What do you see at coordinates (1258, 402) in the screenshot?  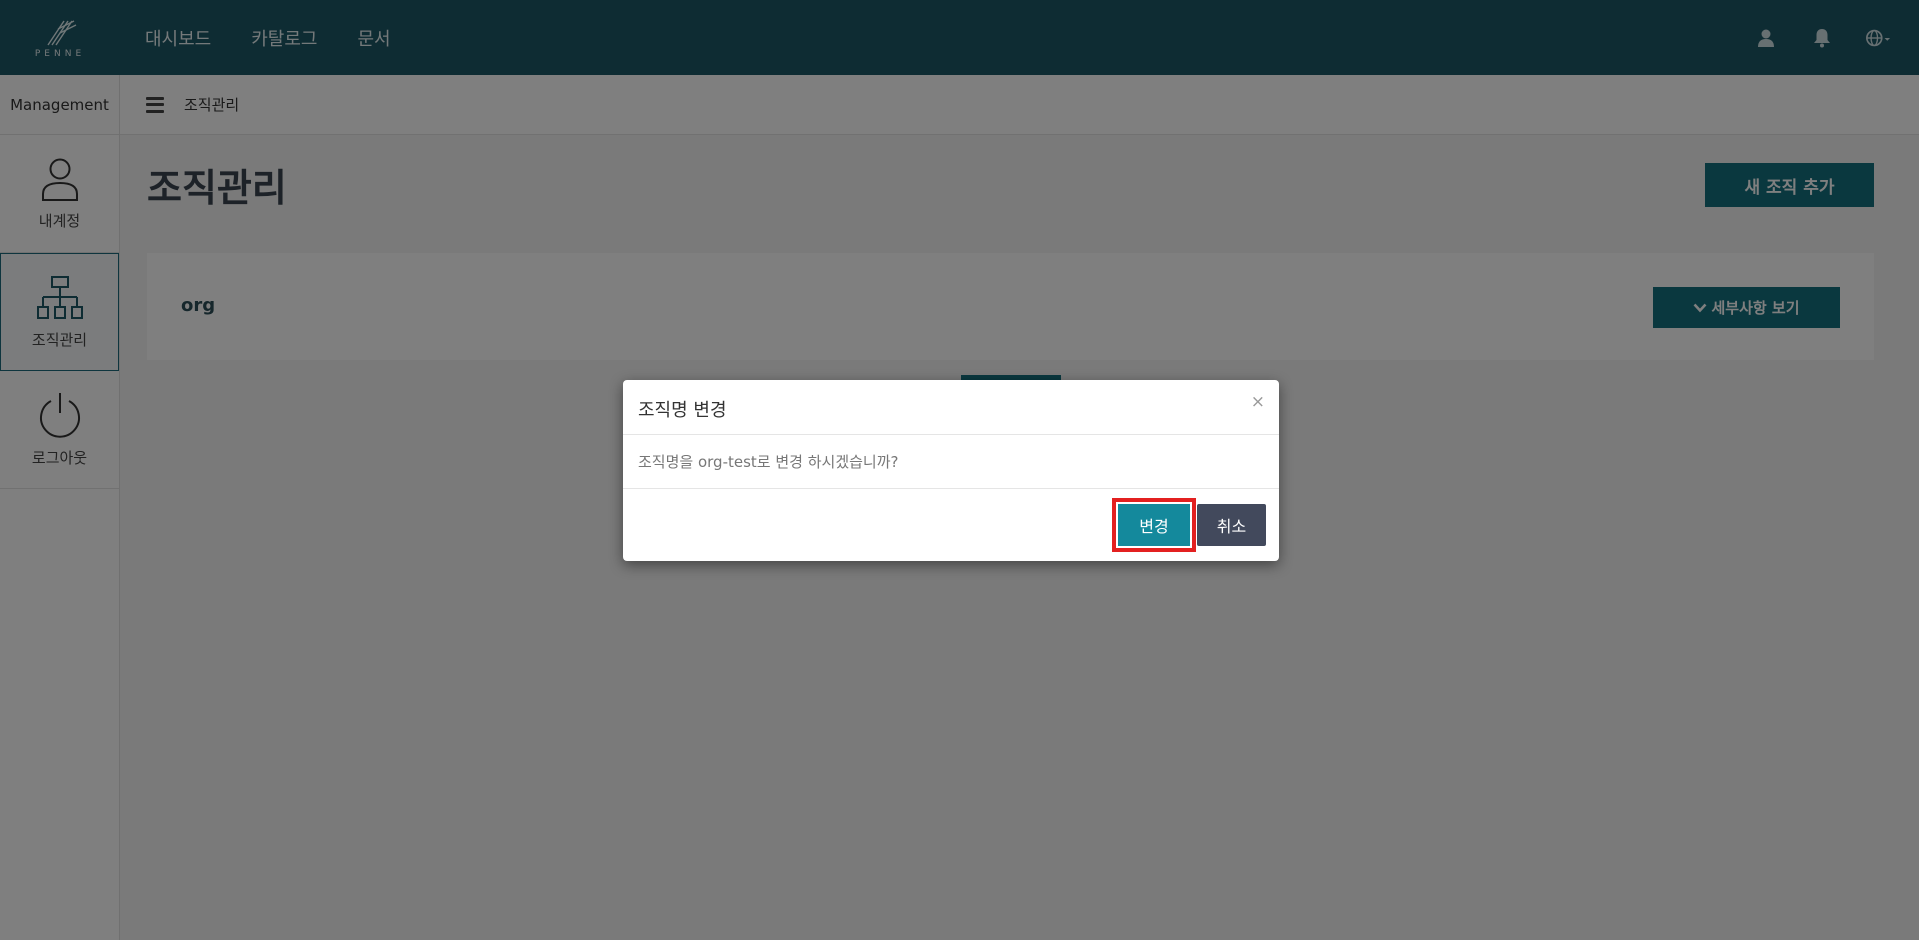 I see `close-icon: ×` at bounding box center [1258, 402].